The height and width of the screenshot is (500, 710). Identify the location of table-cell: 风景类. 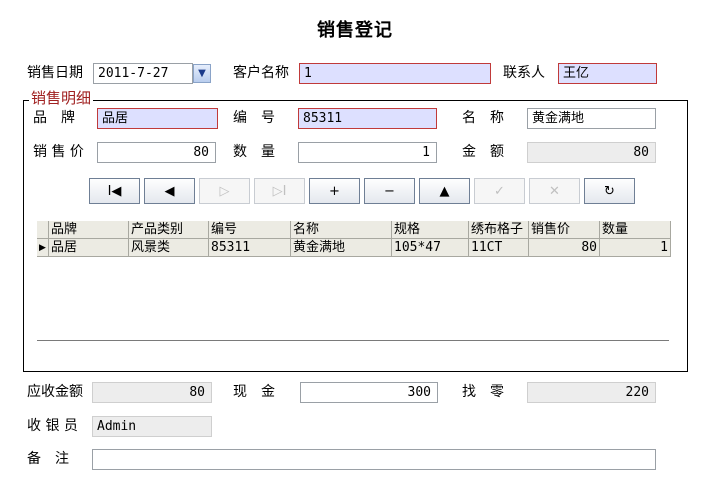
(169, 247).